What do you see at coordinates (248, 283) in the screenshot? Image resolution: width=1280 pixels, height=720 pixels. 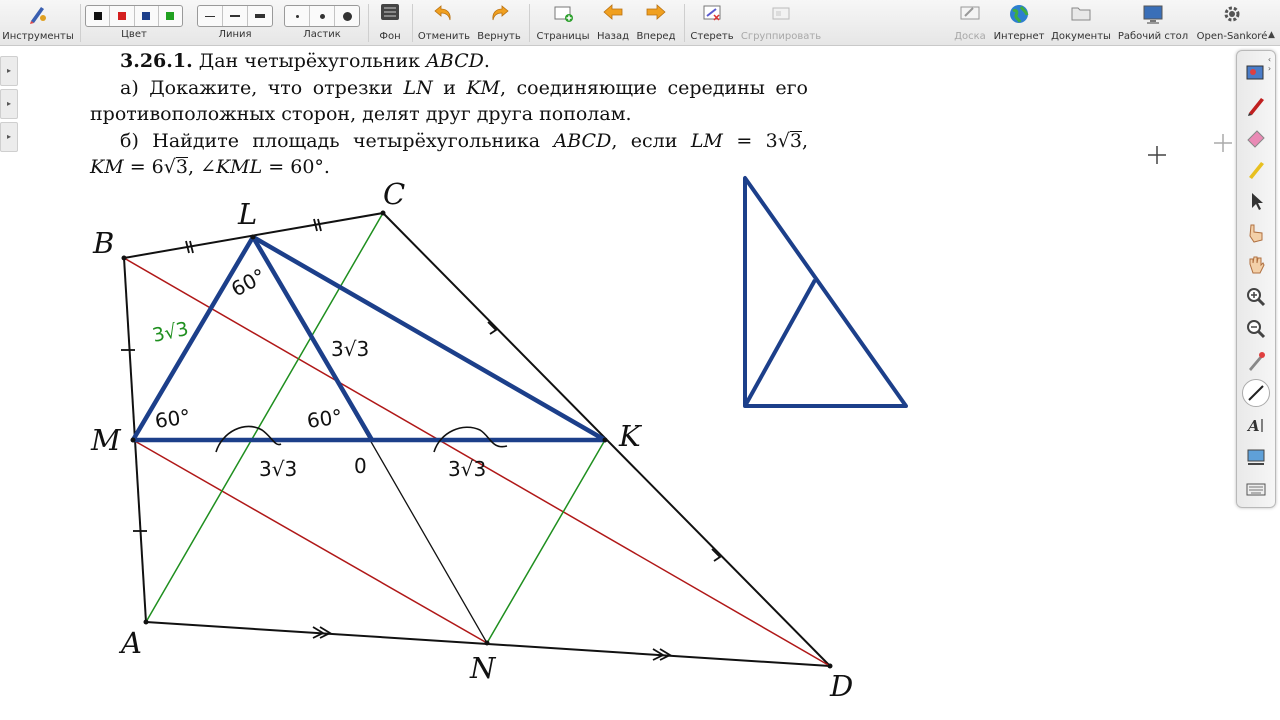 I see `annotation-angle-l: 60°` at bounding box center [248, 283].